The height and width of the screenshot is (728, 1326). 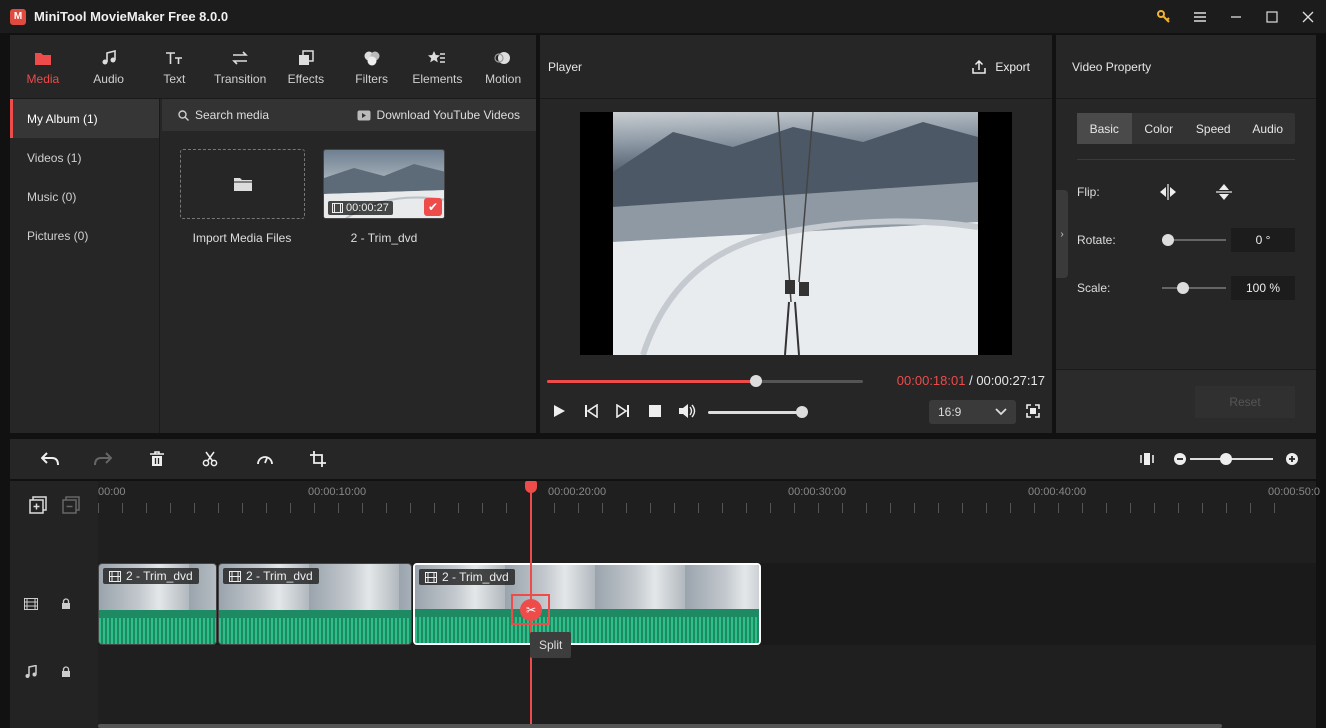 I want to click on progress-handle, so click(x=755, y=381).